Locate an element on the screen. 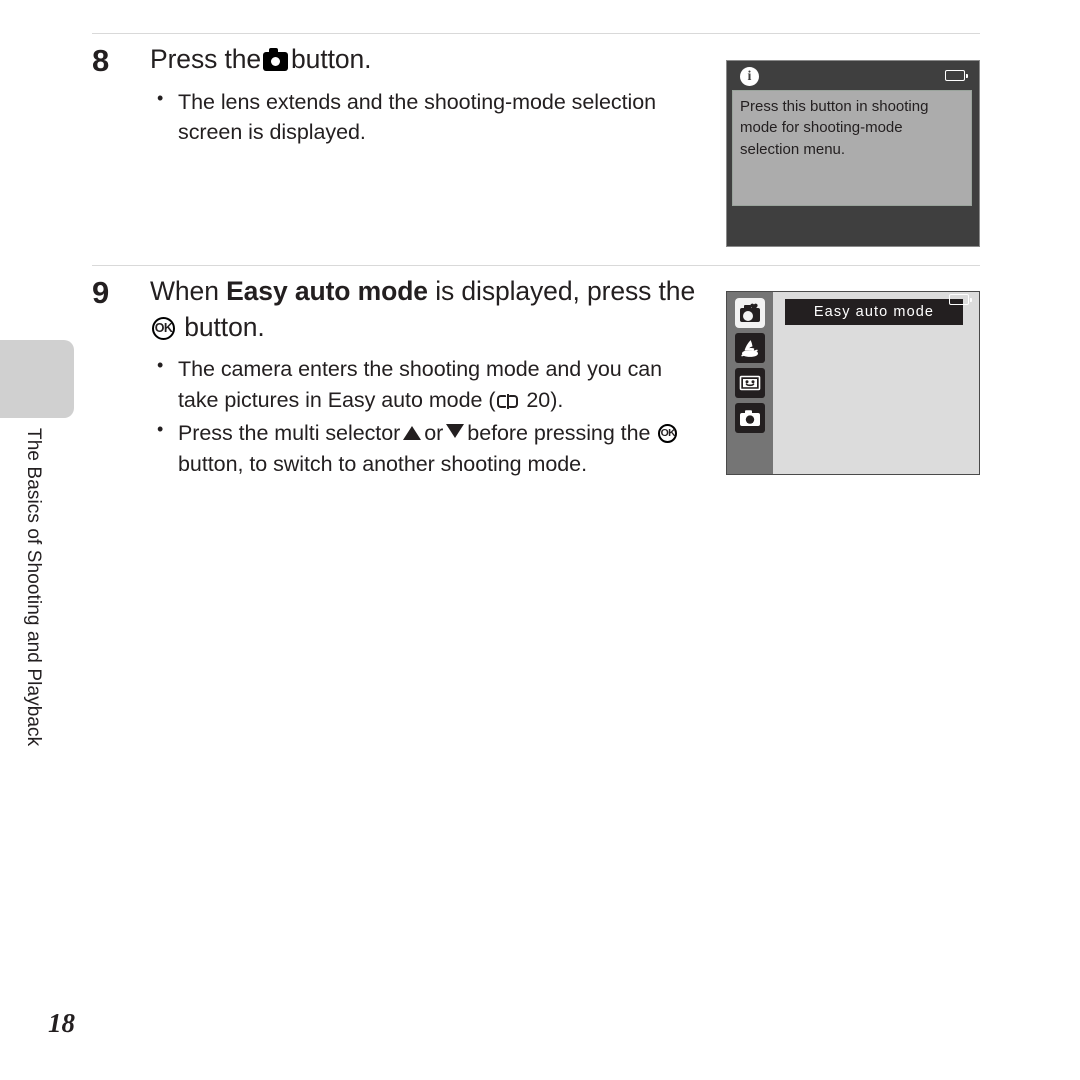  easy-auto-mode-icon is located at coordinates (750, 313).